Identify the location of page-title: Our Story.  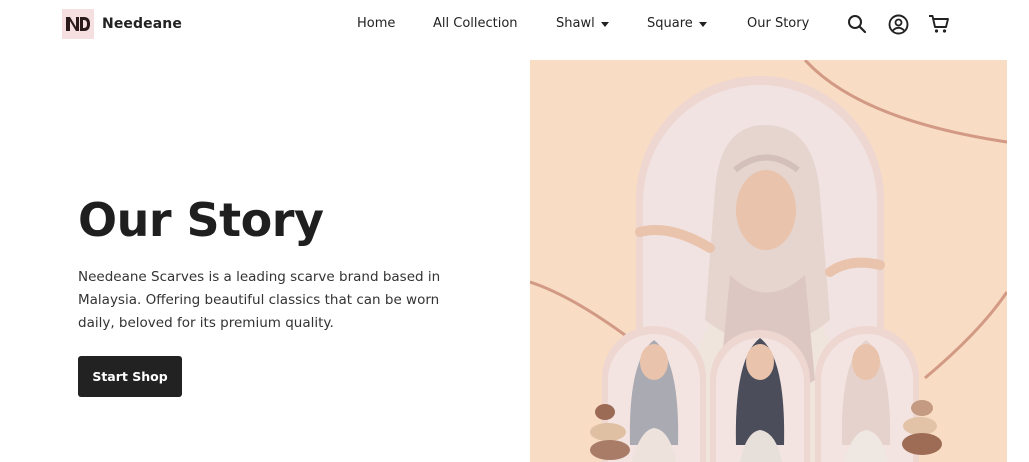
(201, 220).